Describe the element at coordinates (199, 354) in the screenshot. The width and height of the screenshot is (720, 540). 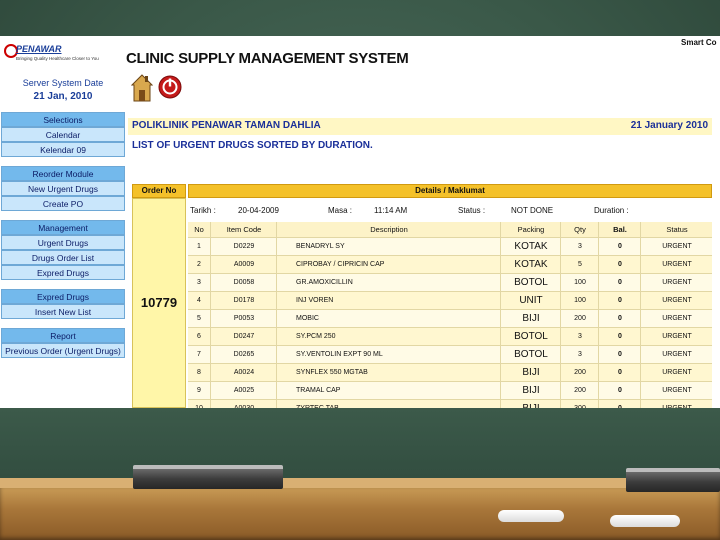
I see `cell-no: 7` at that location.